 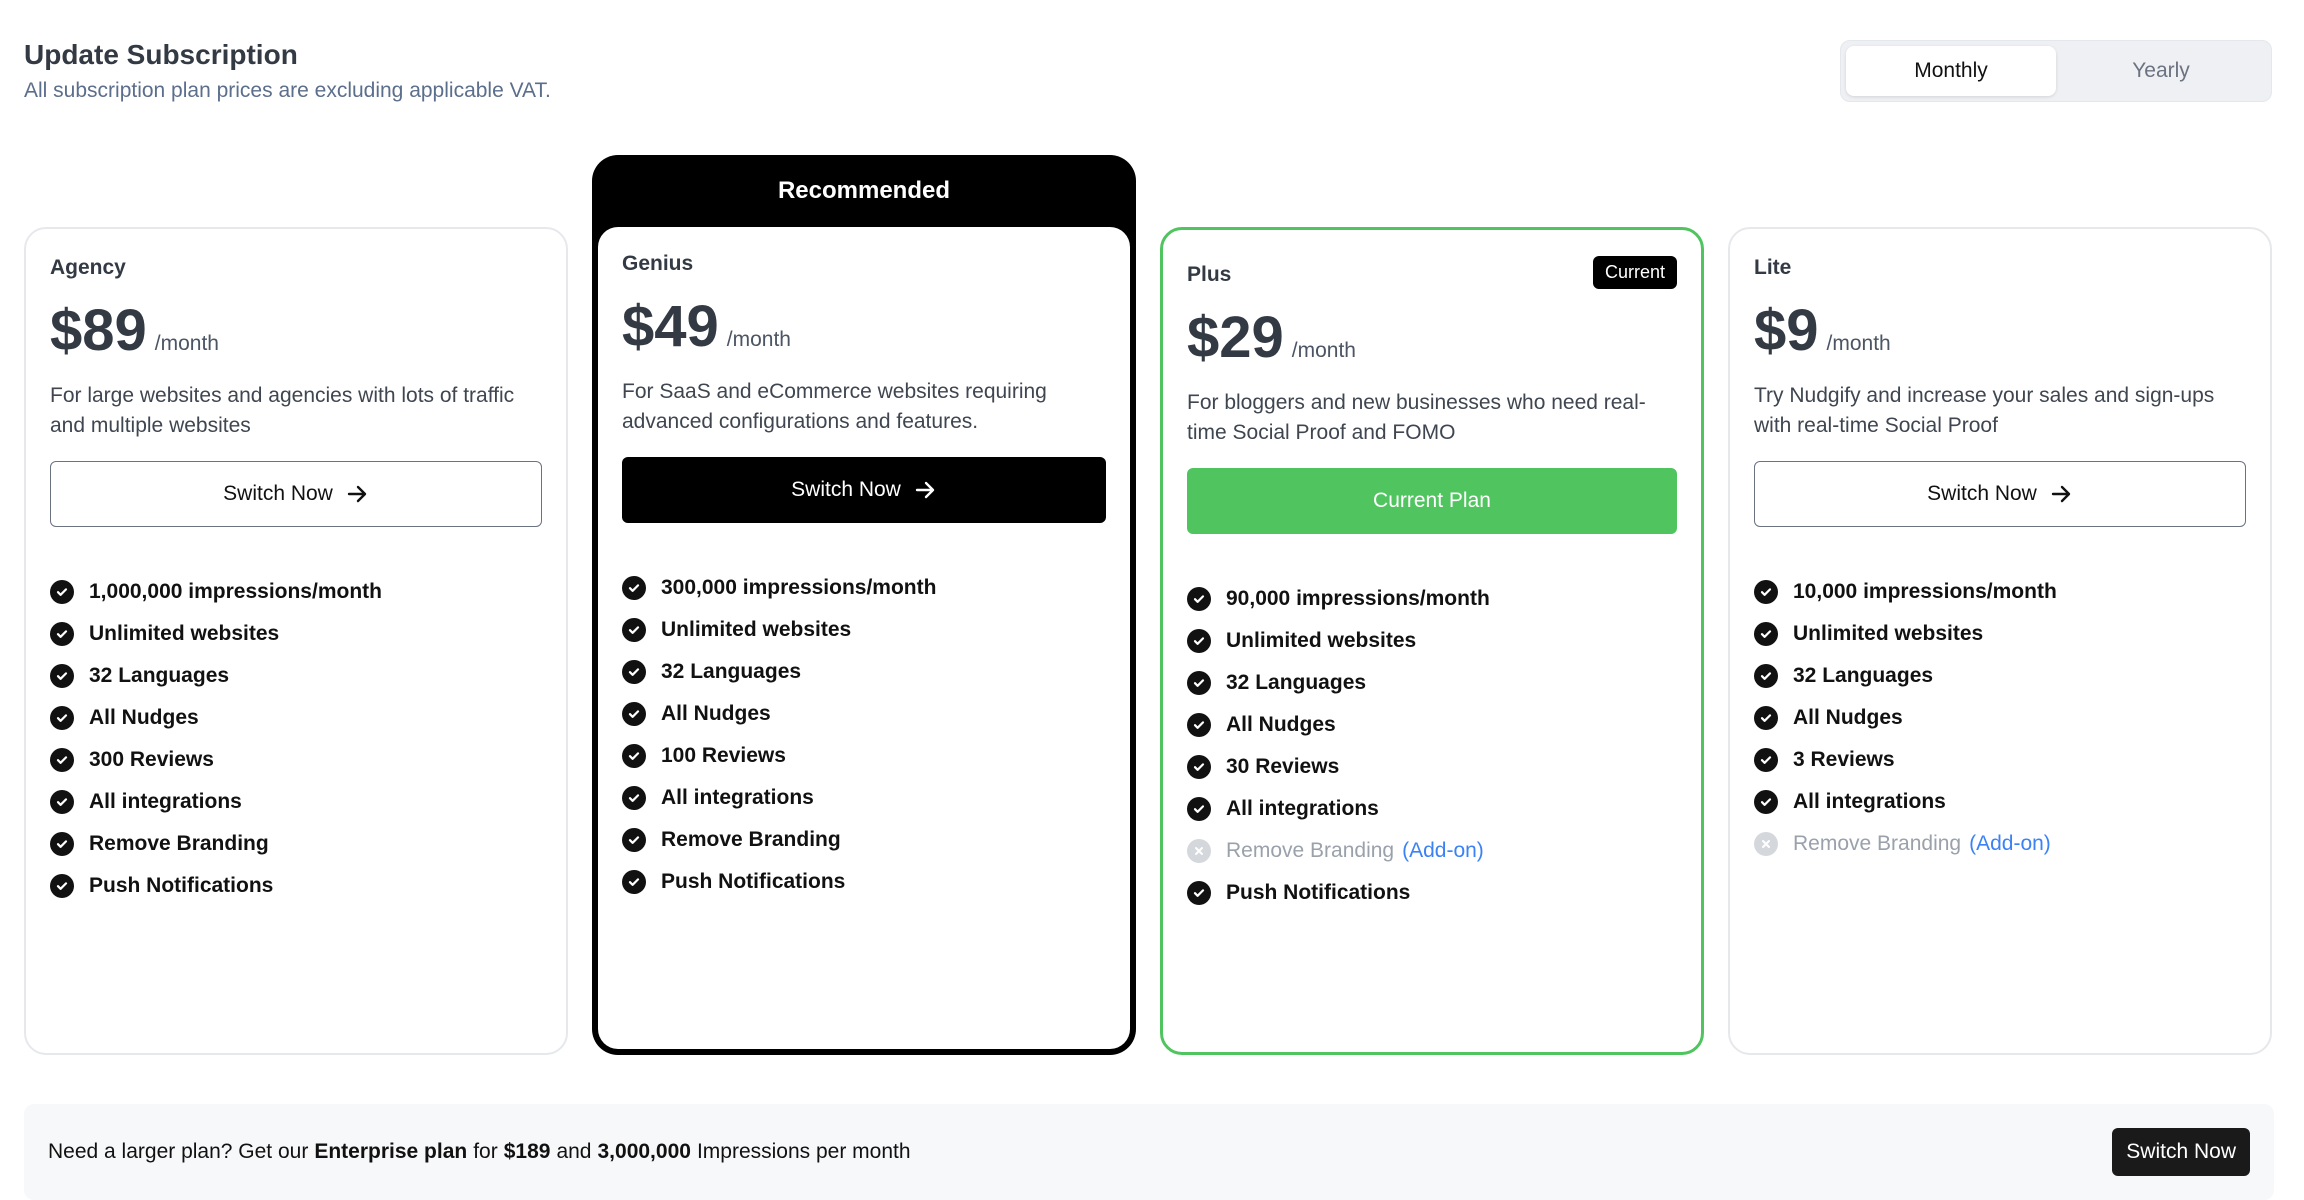 What do you see at coordinates (699, 587) in the screenshot?
I see `feature-highlight: 300,000` at bounding box center [699, 587].